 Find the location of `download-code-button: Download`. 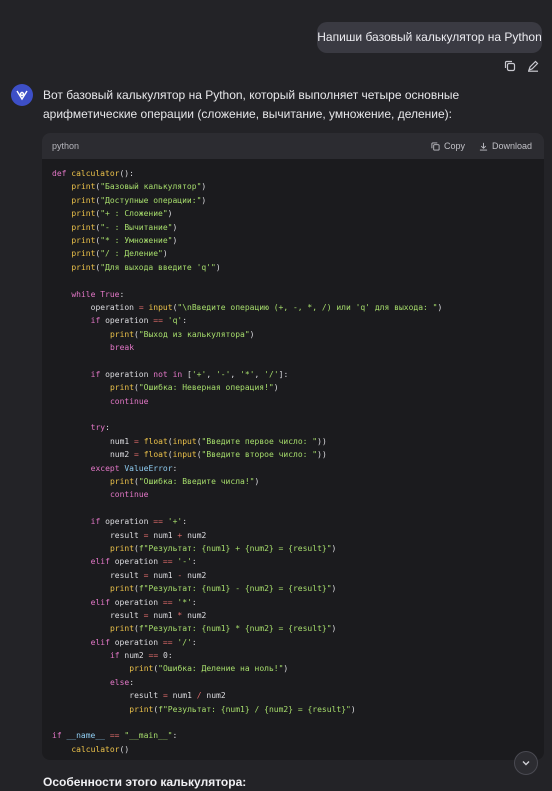

download-code-button: Download is located at coordinates (505, 146).